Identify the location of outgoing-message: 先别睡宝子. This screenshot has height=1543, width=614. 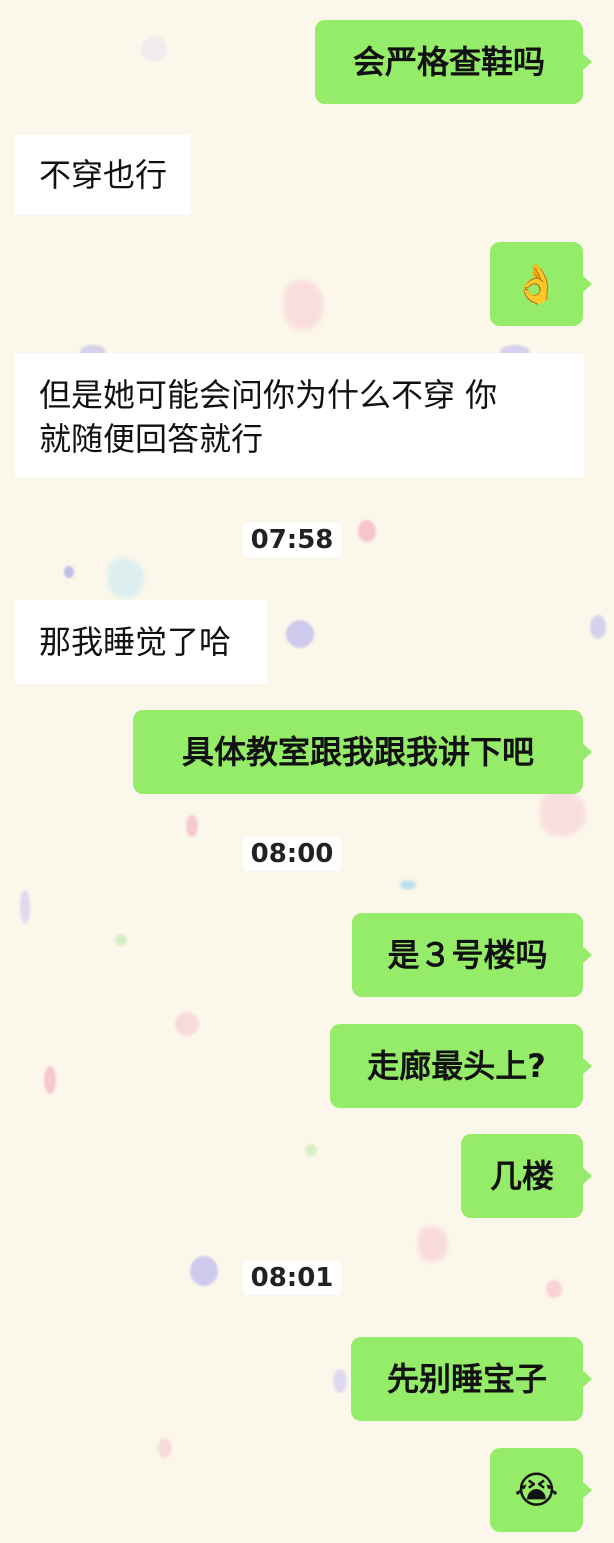
(471, 1379).